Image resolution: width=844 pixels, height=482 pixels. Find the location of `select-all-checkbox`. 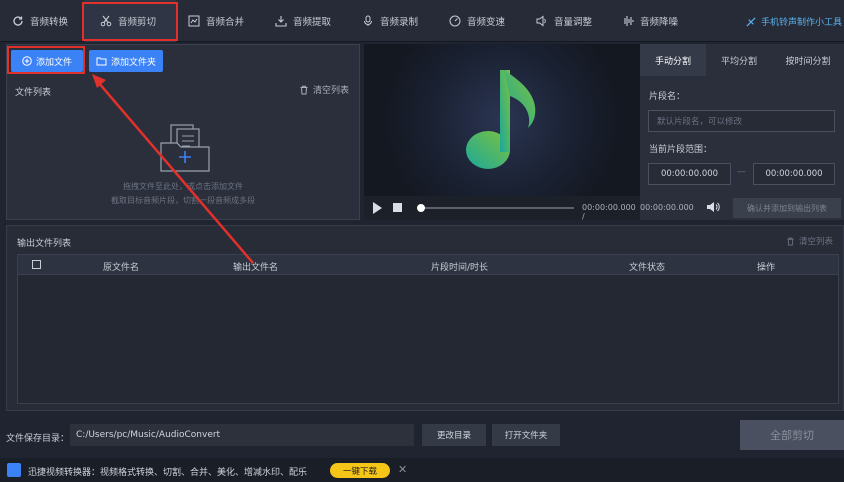

select-all-checkbox is located at coordinates (36, 264).